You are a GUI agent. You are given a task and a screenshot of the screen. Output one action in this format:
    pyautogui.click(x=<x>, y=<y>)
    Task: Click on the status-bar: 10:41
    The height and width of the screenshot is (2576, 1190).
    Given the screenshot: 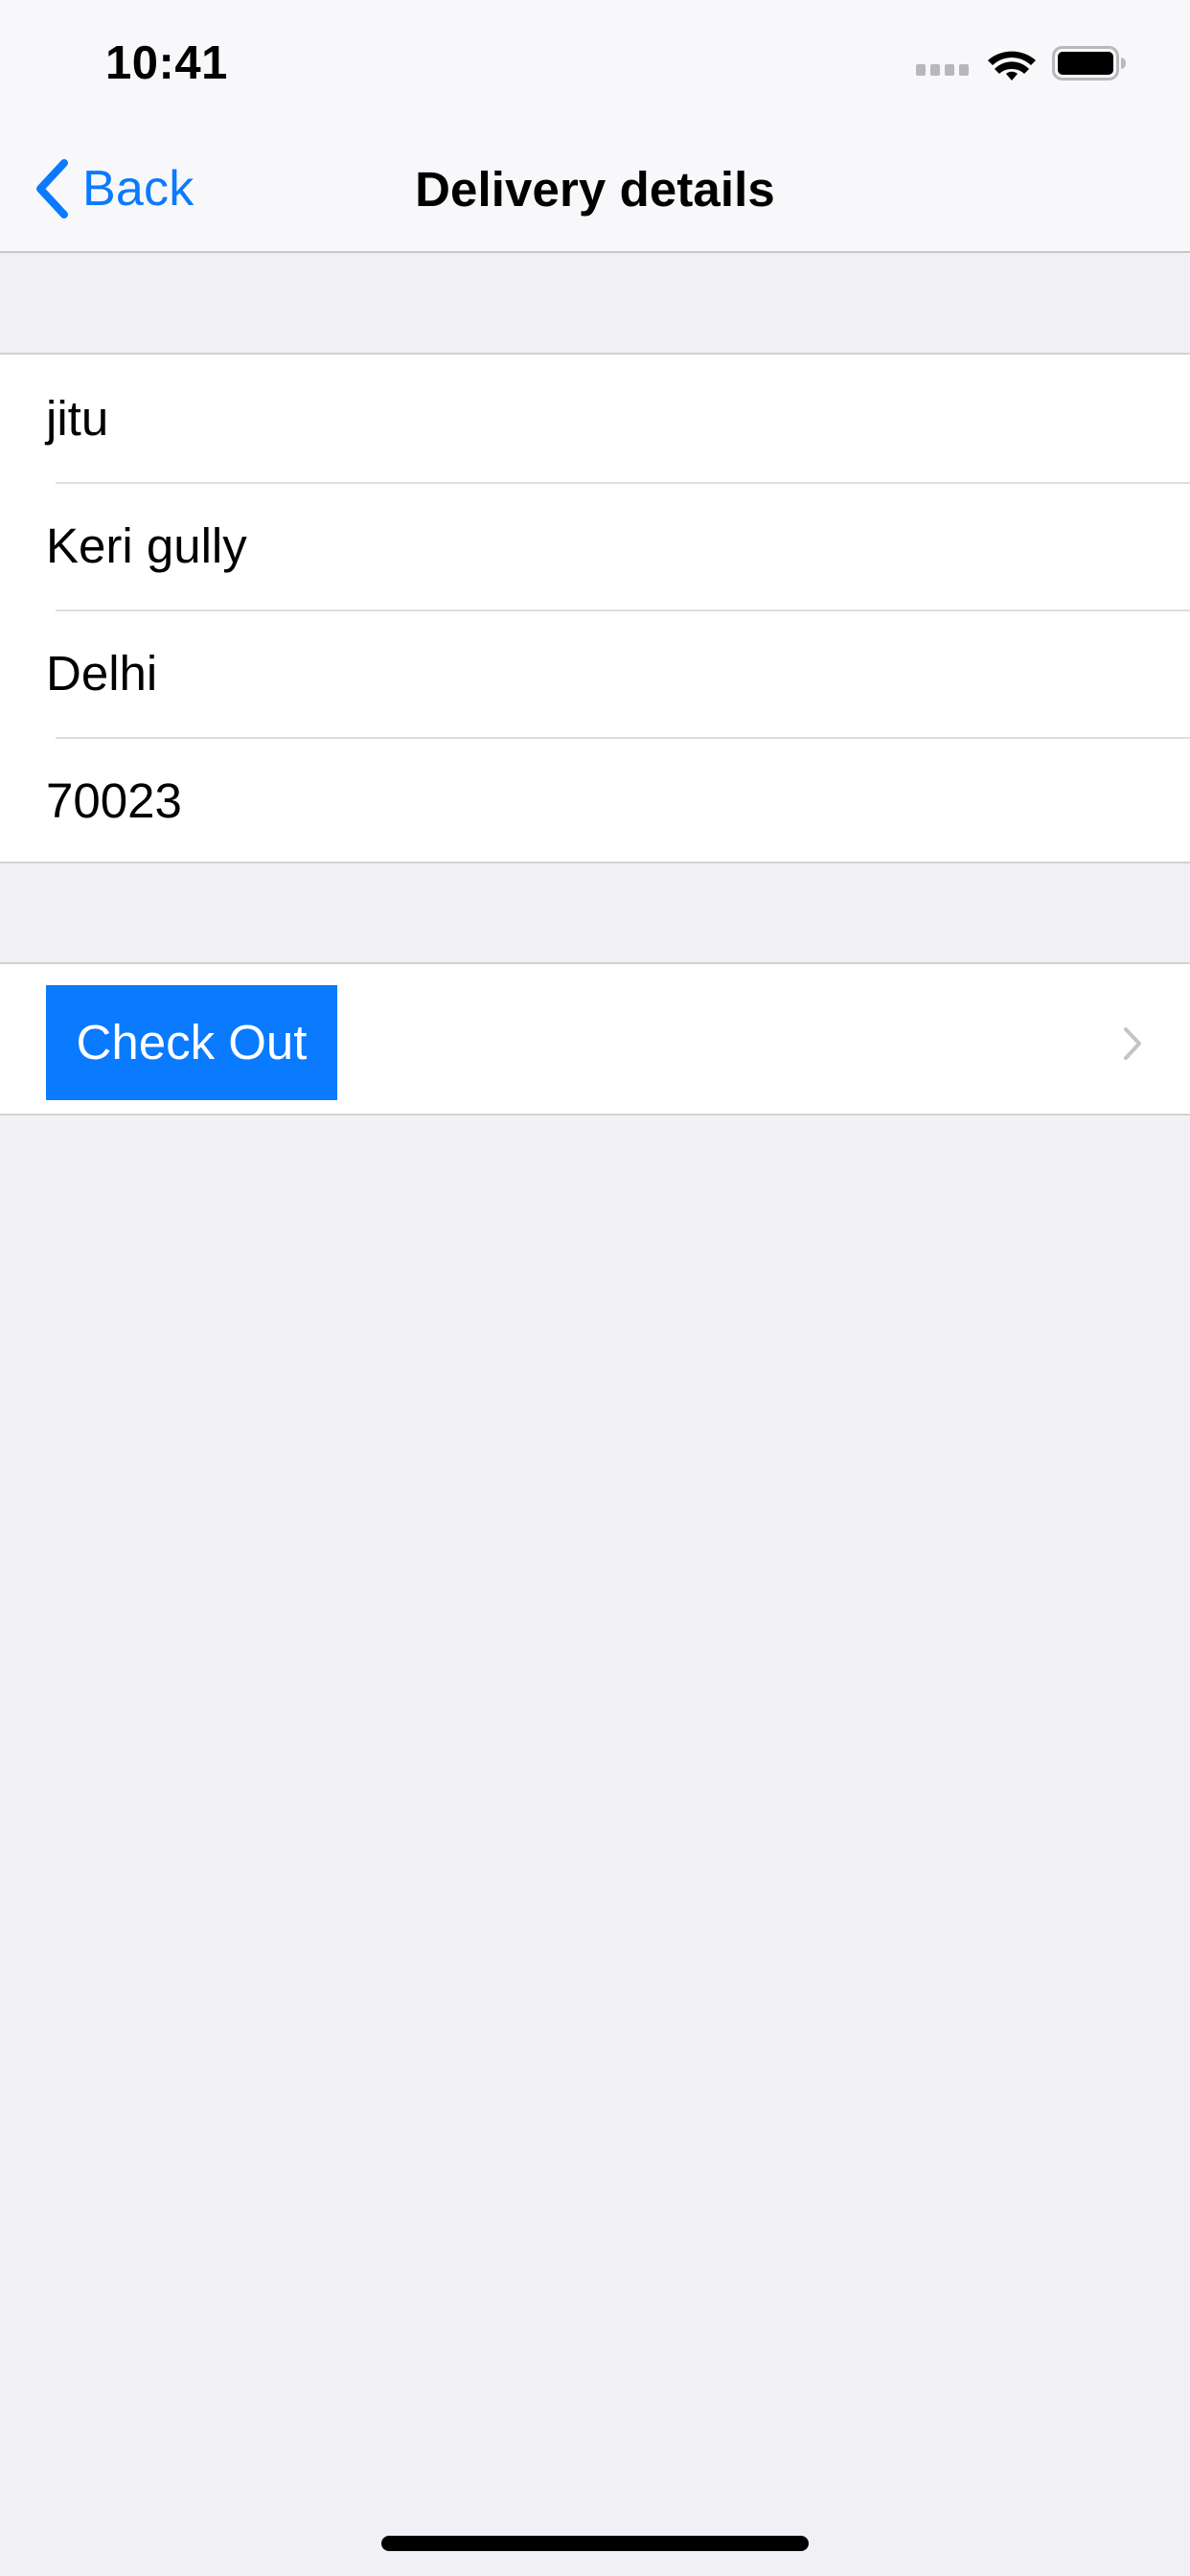 What is the action you would take?
    pyautogui.click(x=595, y=63)
    